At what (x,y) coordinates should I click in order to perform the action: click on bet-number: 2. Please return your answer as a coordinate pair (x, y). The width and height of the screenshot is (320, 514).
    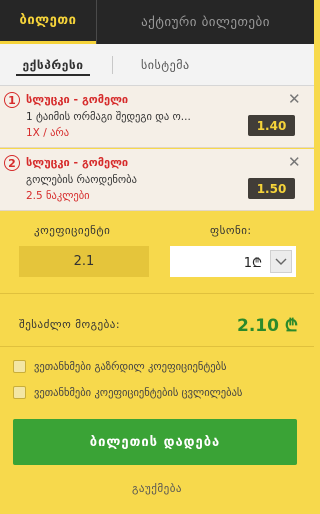
    Looking at the image, I should click on (12, 163).